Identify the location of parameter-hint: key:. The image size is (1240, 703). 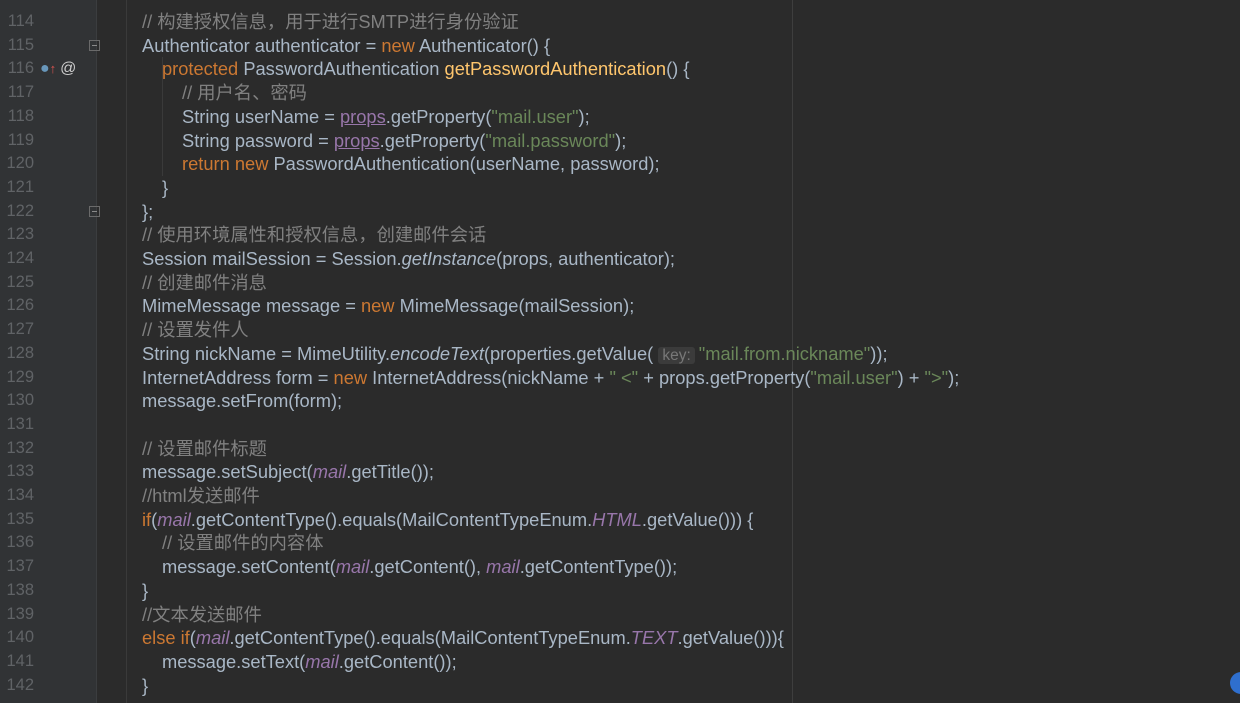
(676, 355).